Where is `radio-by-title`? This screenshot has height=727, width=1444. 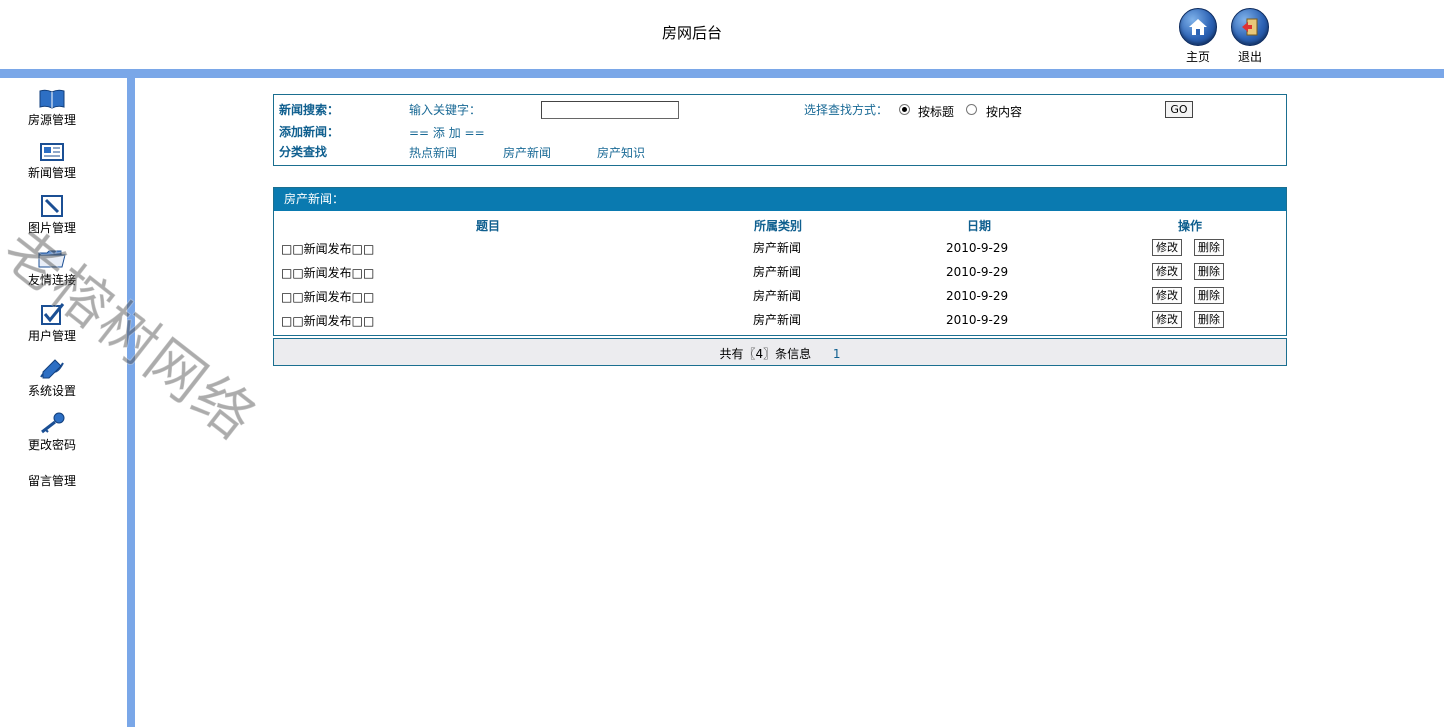 radio-by-title is located at coordinates (904, 109).